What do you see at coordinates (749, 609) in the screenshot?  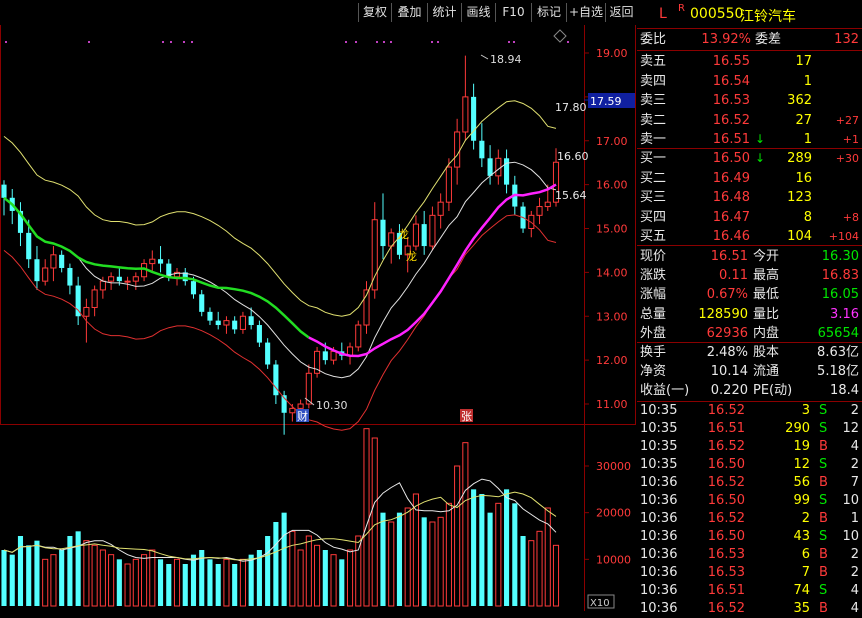 I see `tick-row: 10:36 16.52 35 B 4` at bounding box center [749, 609].